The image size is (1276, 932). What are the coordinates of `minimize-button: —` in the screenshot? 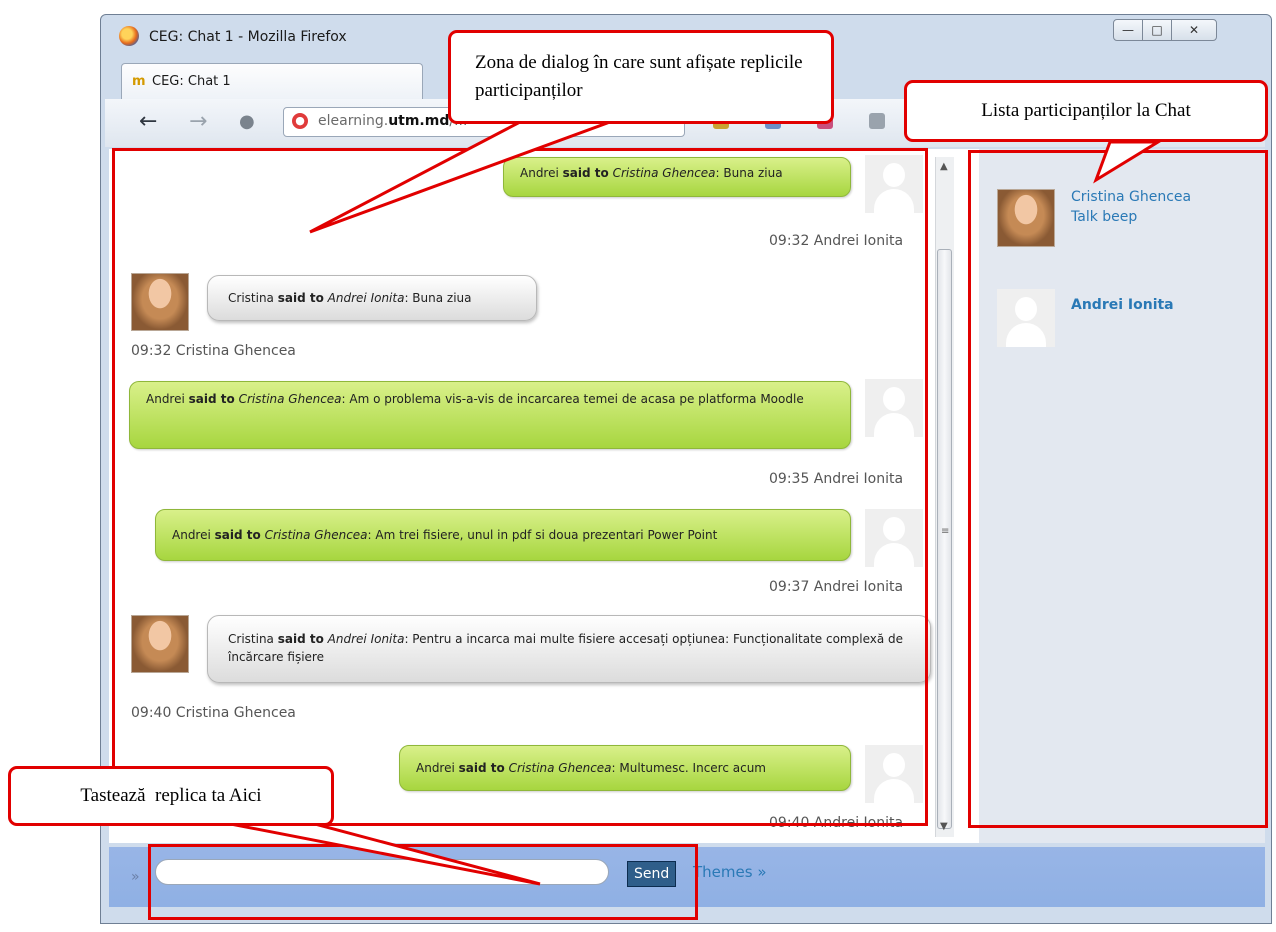 It's located at (1128, 30).